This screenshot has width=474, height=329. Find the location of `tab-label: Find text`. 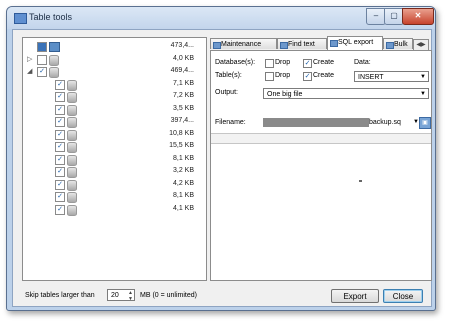

tab-label: Find text is located at coordinates (301, 44).